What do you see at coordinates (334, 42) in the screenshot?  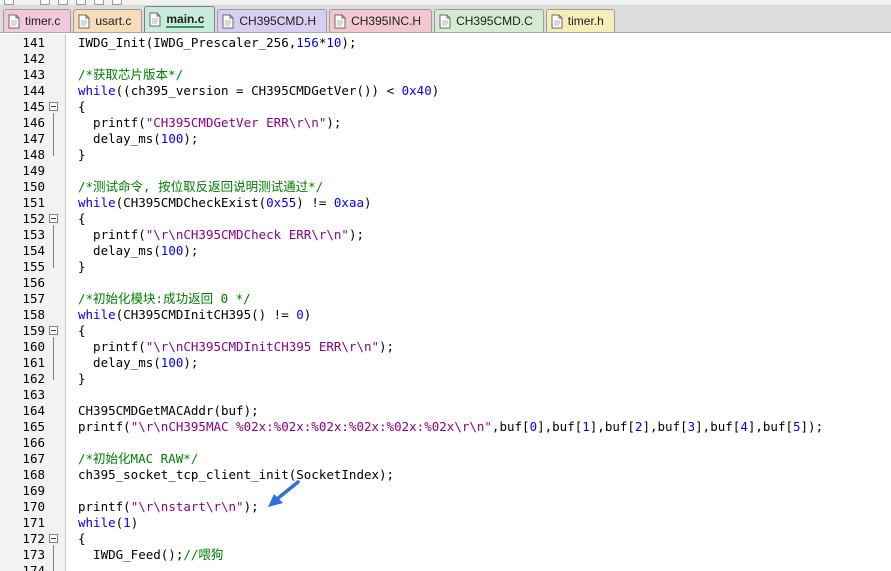 I see `code-token: 10` at bounding box center [334, 42].